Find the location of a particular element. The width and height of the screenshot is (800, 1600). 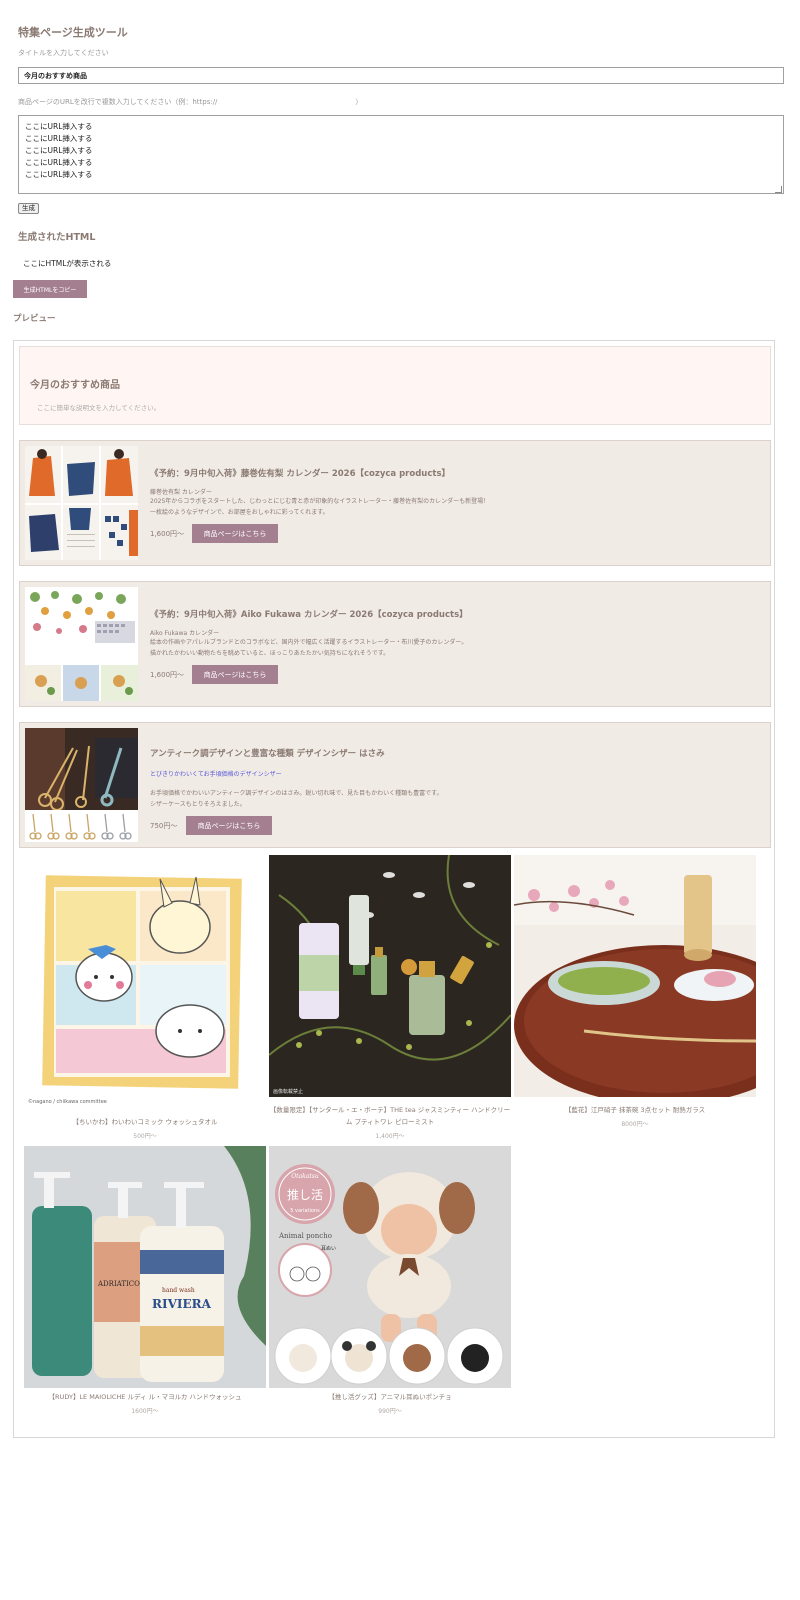

generate-button: 生成 is located at coordinates (28, 208).